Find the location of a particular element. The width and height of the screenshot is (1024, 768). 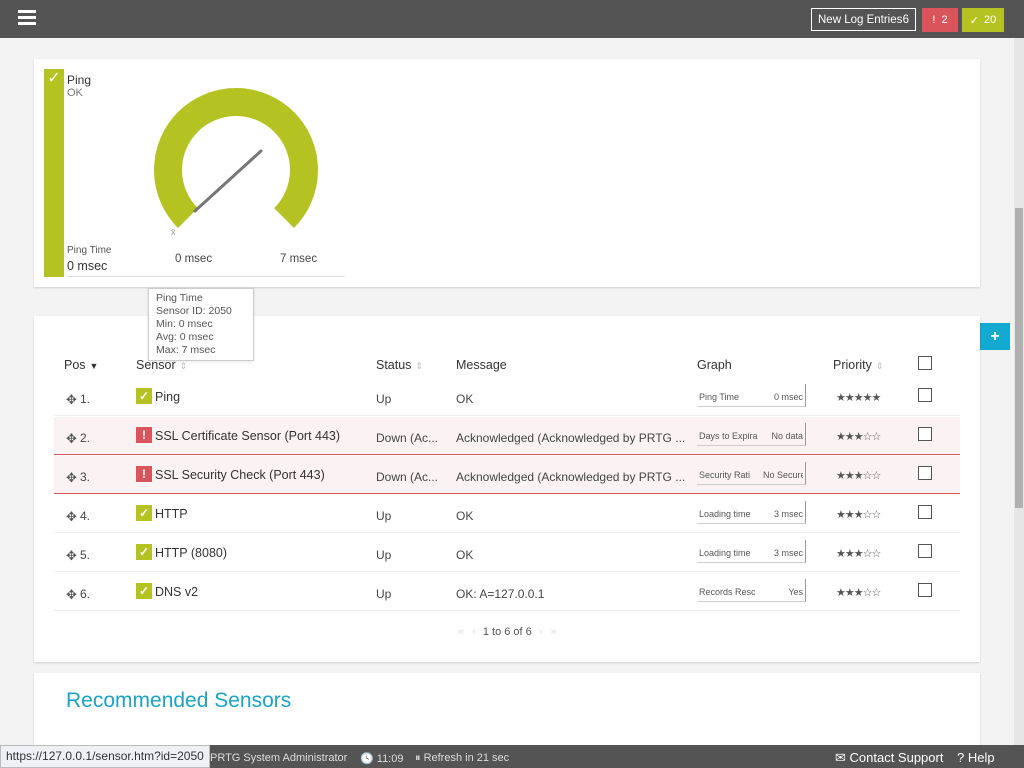

sort-desc-icon: ▼ is located at coordinates (94, 366).